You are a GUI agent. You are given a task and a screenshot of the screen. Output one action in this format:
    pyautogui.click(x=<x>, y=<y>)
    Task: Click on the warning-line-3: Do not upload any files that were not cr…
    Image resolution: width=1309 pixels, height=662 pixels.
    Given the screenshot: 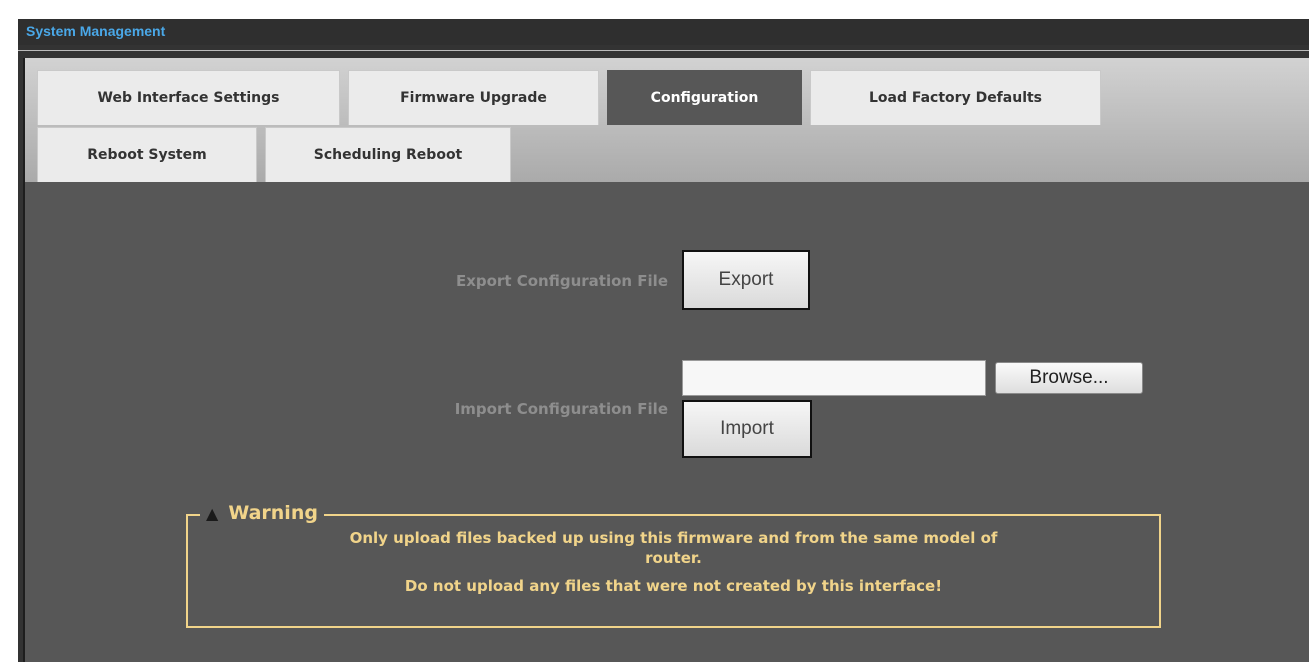 What is the action you would take?
    pyautogui.click(x=673, y=586)
    